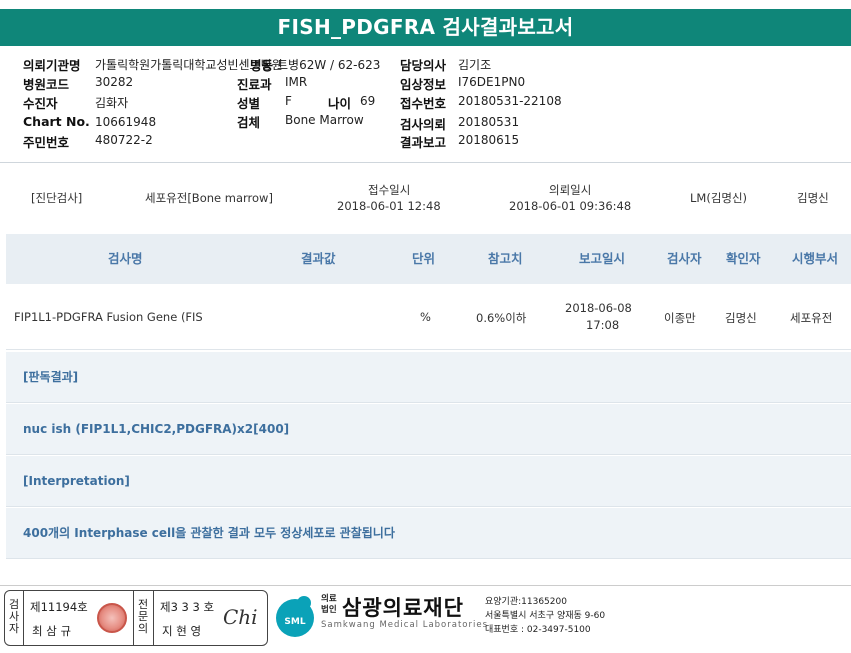 The width and height of the screenshot is (851, 653). What do you see at coordinates (240, 617) in the screenshot?
I see `signature-mark: Chi` at bounding box center [240, 617].